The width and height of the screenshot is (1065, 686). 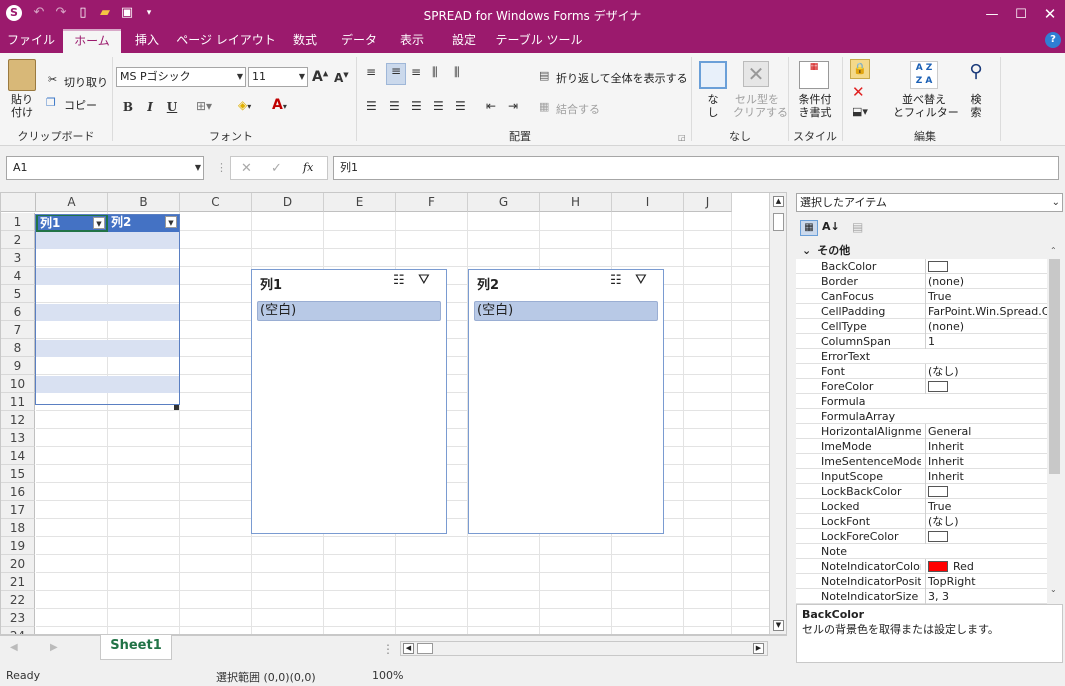 I want to click on row-header: 12, so click(x=18, y=420).